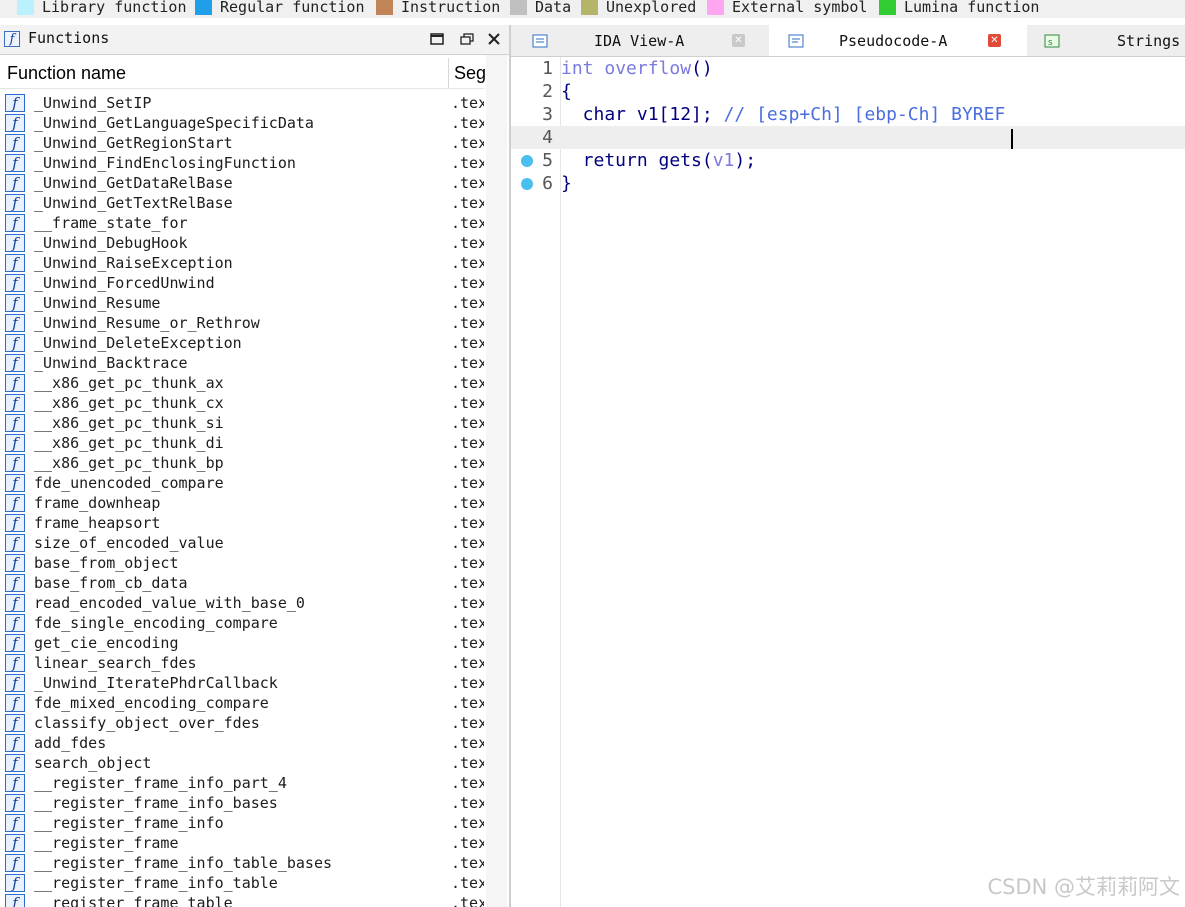  What do you see at coordinates (496, 481) in the screenshot?
I see `vertical-scrollbar` at bounding box center [496, 481].